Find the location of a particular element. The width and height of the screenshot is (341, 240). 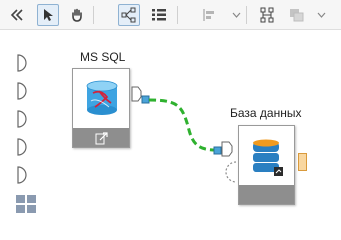

align-left-icon is located at coordinates (208, 15).